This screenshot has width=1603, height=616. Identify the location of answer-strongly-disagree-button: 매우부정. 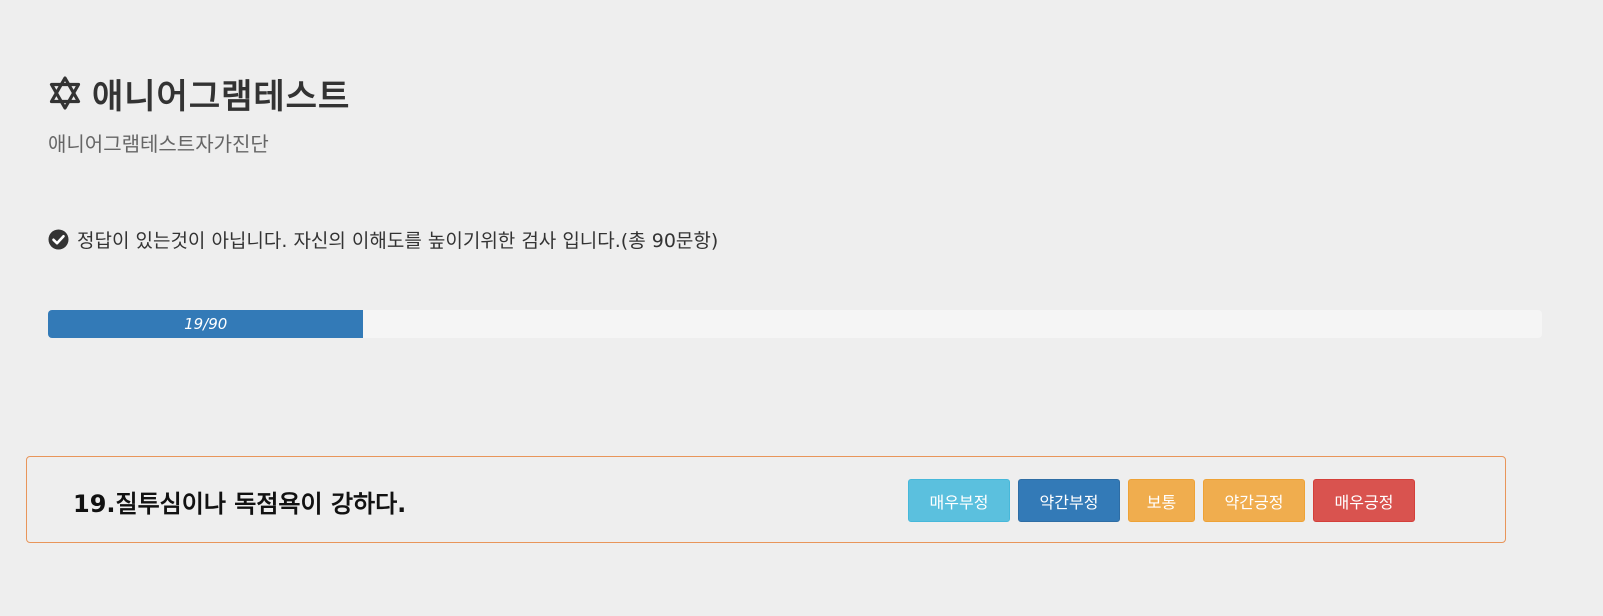
(959, 500).